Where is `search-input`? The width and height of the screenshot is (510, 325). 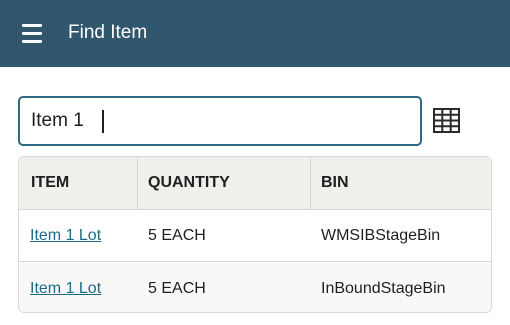 search-input is located at coordinates (220, 121).